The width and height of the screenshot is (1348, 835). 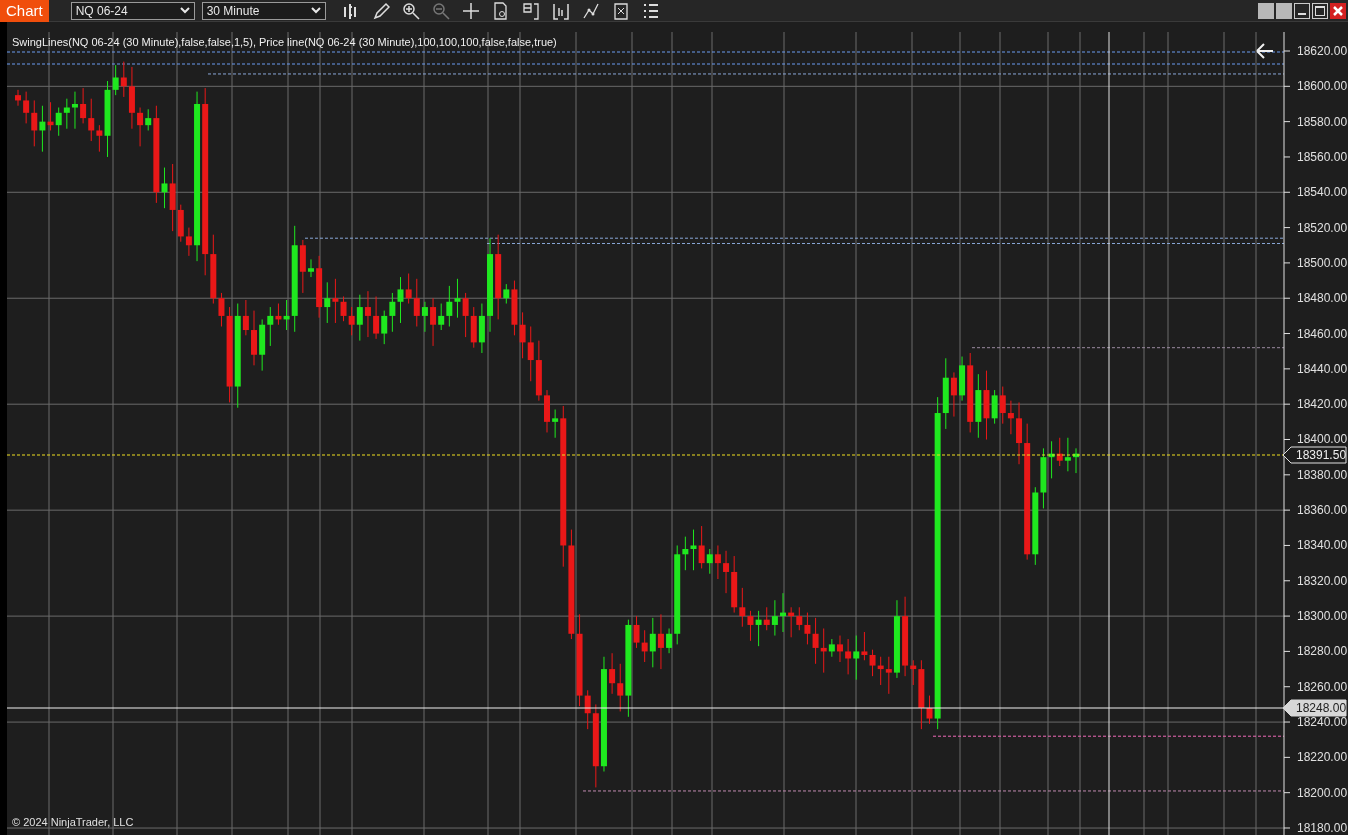 I want to click on price-label: 18180.00, so click(x=1322, y=828).